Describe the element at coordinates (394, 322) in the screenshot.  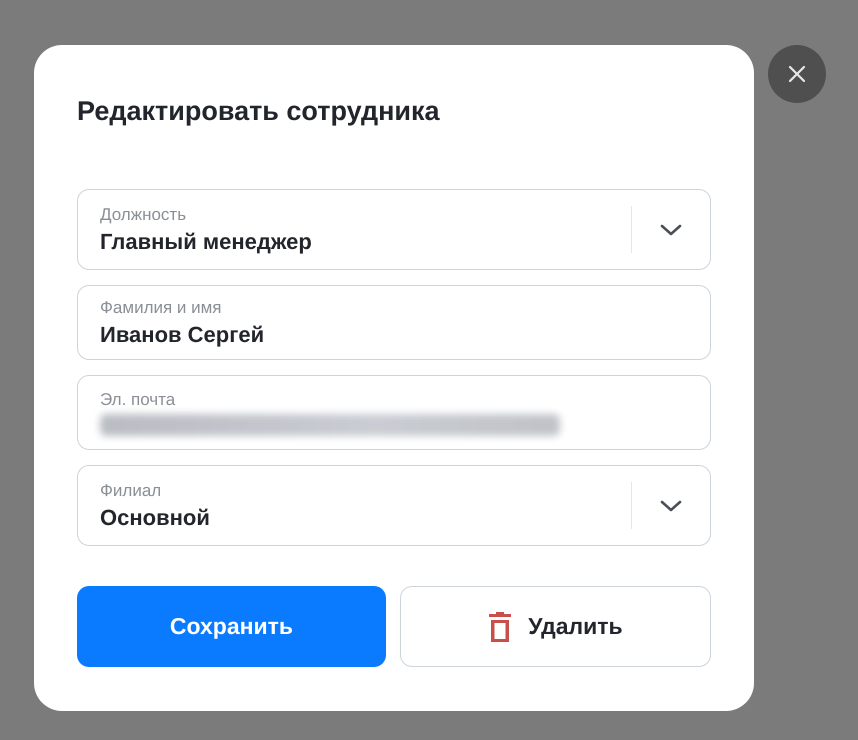
I see `input-field: Фамилия и имя Иванов Сергей` at that location.